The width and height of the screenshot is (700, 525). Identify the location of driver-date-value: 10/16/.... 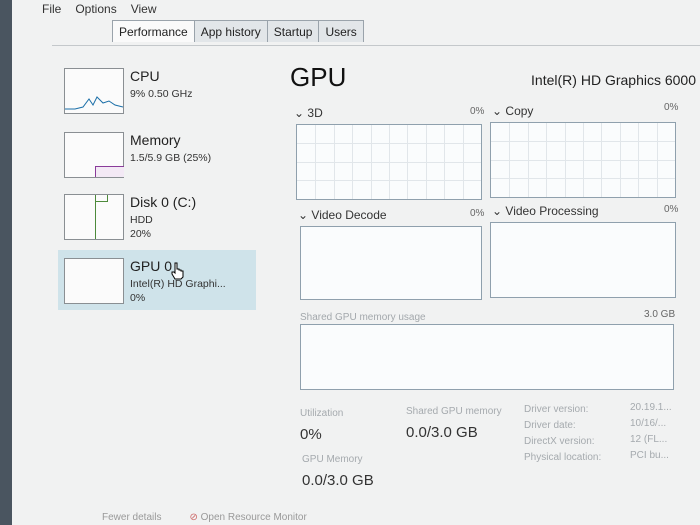
(648, 423).